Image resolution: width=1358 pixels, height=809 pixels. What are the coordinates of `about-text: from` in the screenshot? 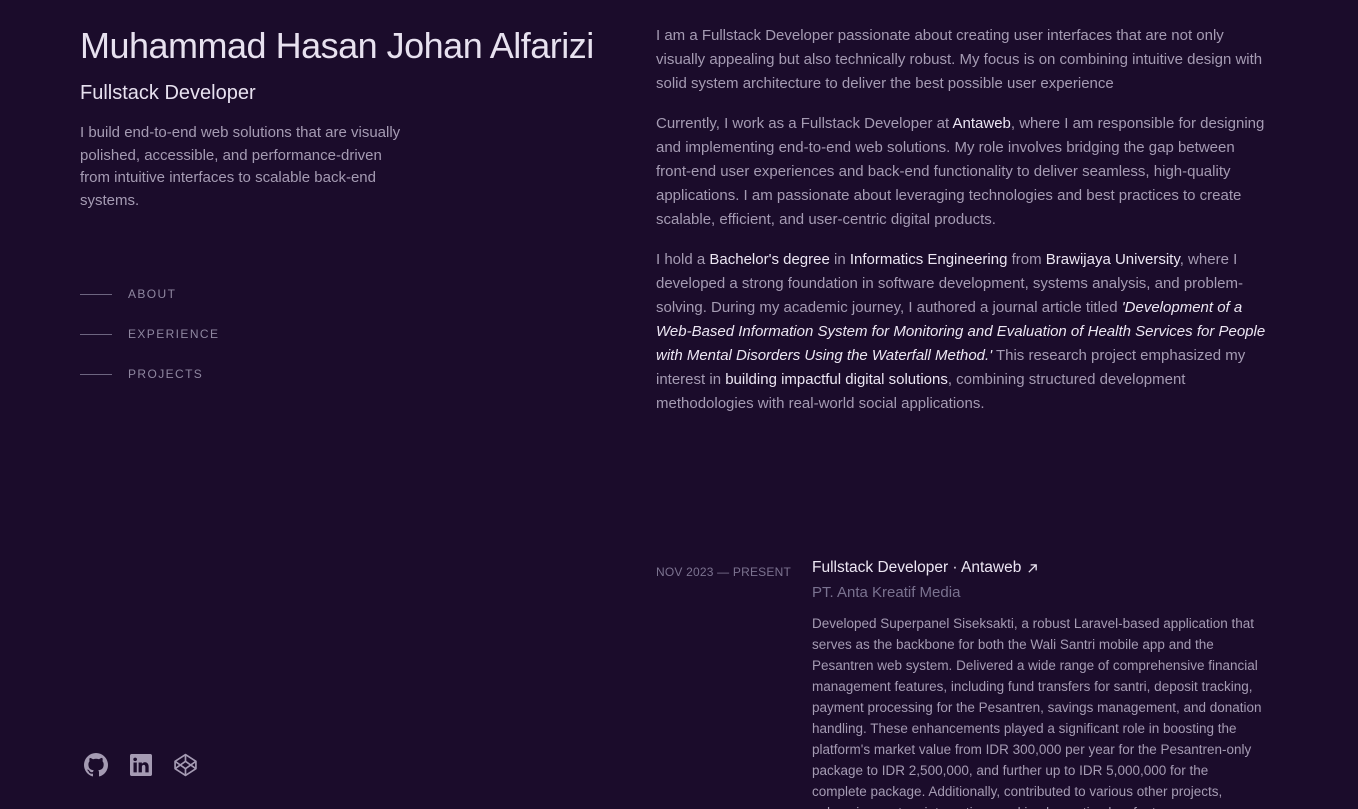 It's located at (1026, 259).